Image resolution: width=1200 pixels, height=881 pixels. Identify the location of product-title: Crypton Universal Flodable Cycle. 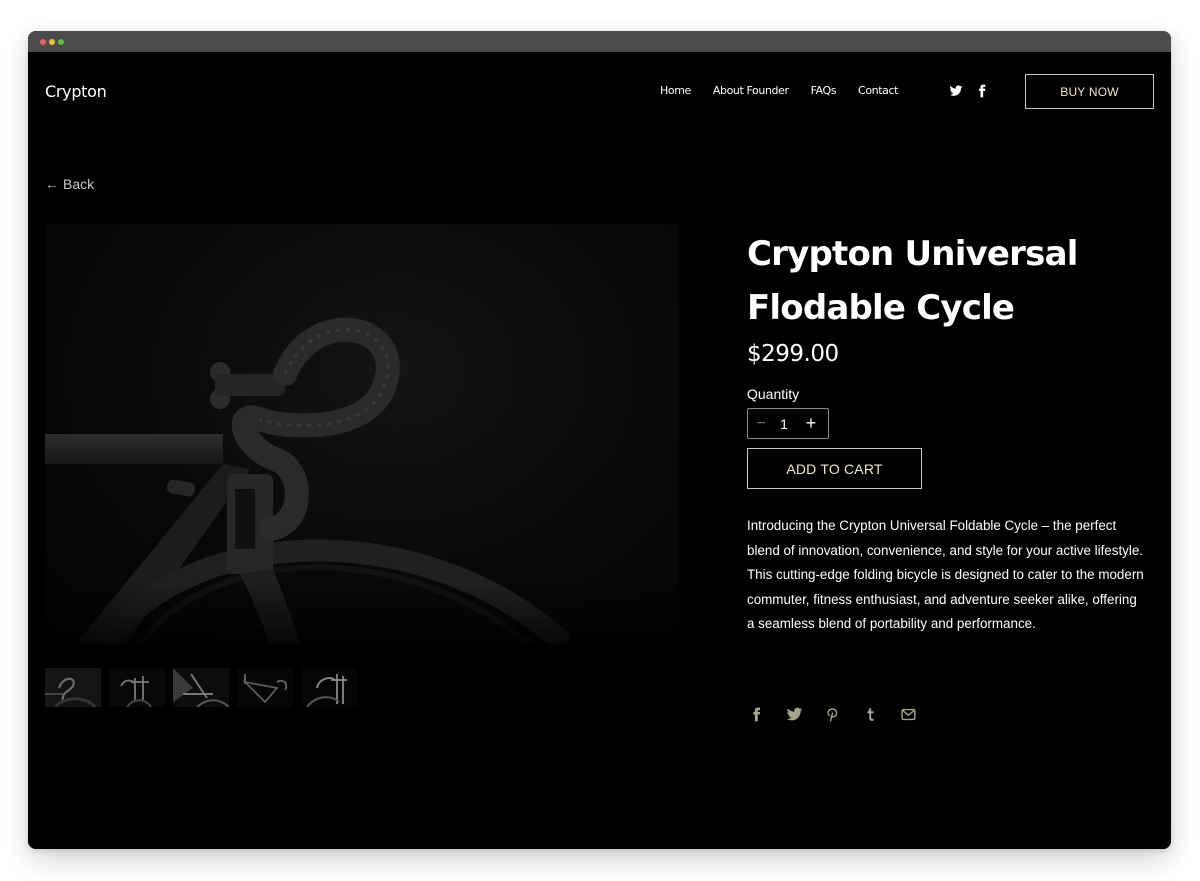
(912, 281).